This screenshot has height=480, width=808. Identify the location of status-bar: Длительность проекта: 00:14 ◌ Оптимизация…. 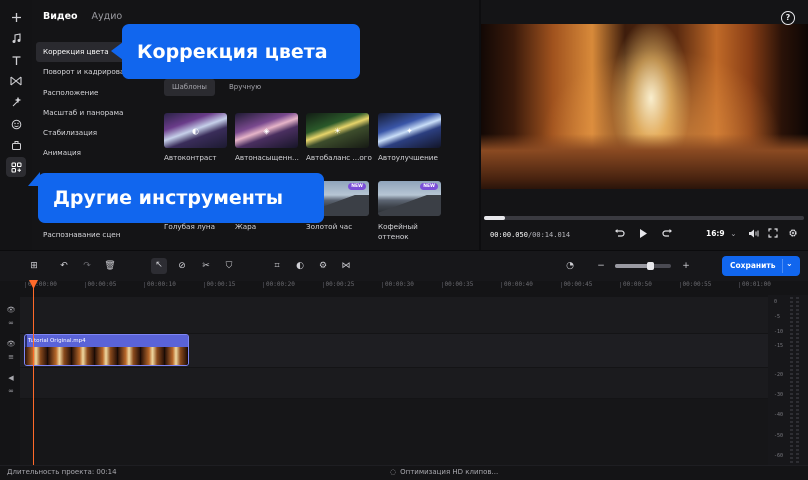
(404, 472).